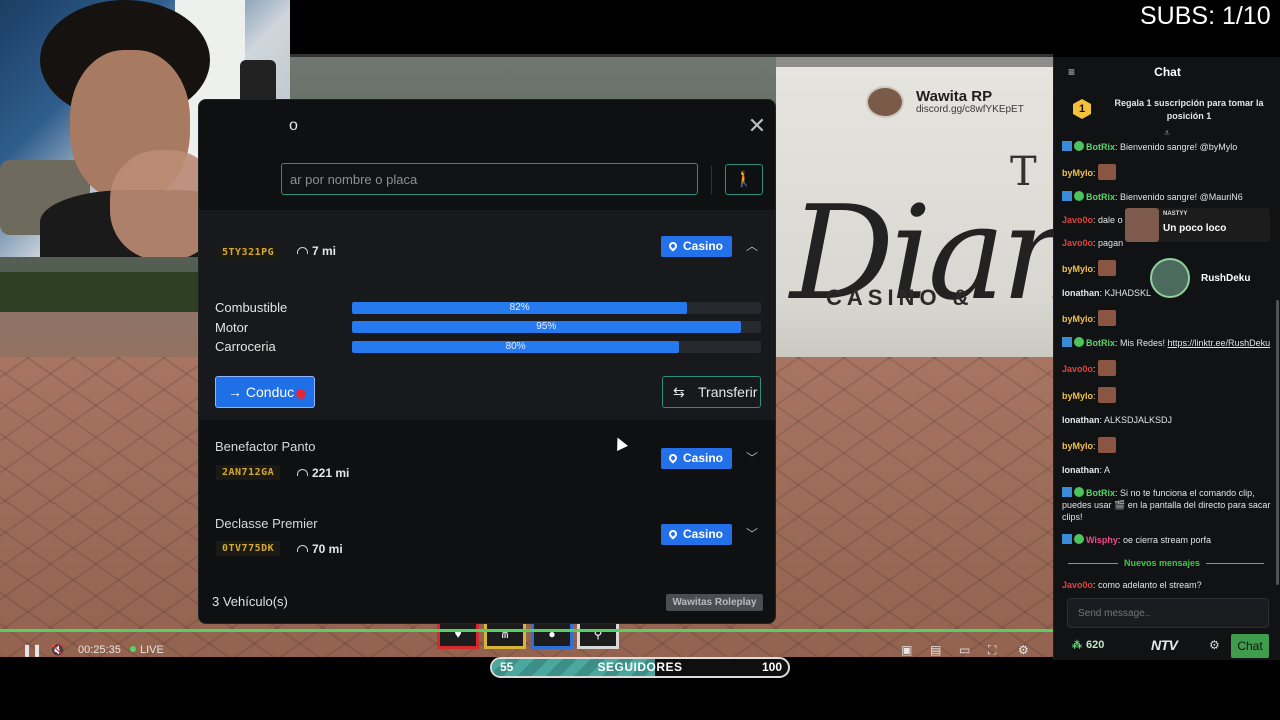  I want to click on vehicle-plate: 0TV775DK, so click(248, 548).